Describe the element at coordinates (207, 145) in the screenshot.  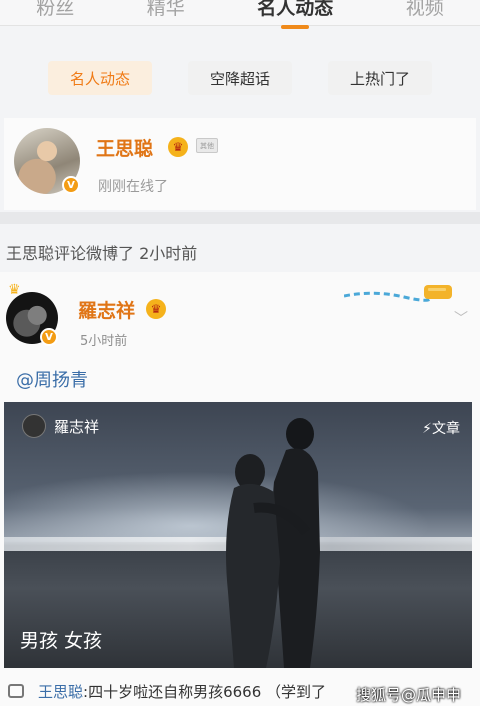
I see `user-tag: 其他` at that location.